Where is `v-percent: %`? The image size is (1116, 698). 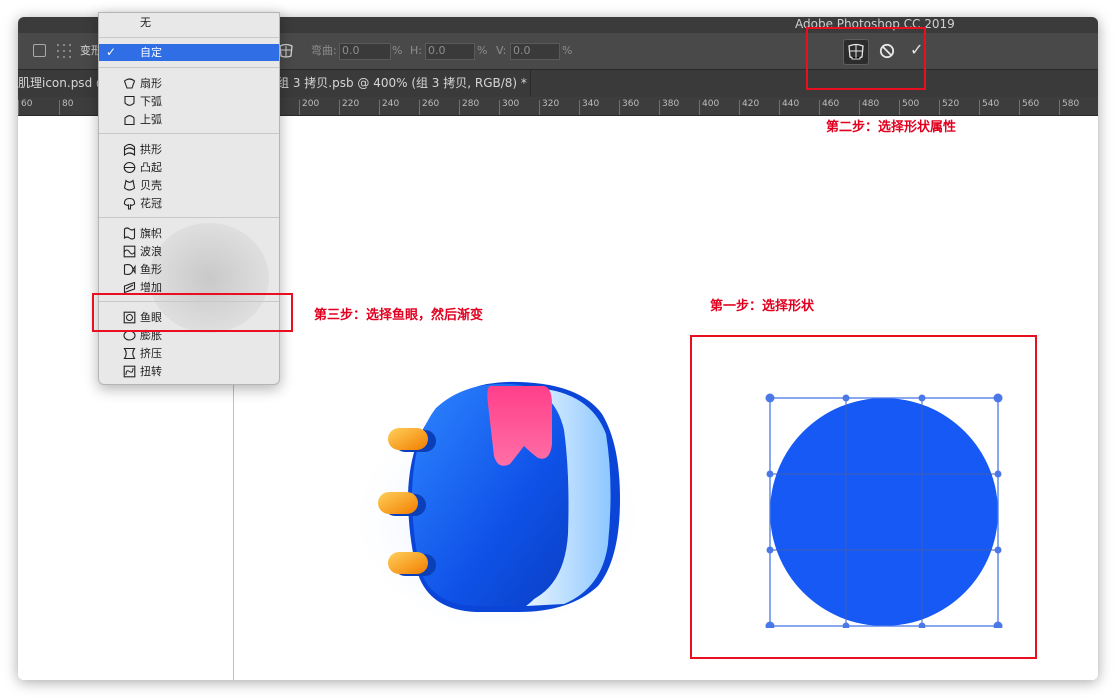
v-percent: % is located at coordinates (567, 50).